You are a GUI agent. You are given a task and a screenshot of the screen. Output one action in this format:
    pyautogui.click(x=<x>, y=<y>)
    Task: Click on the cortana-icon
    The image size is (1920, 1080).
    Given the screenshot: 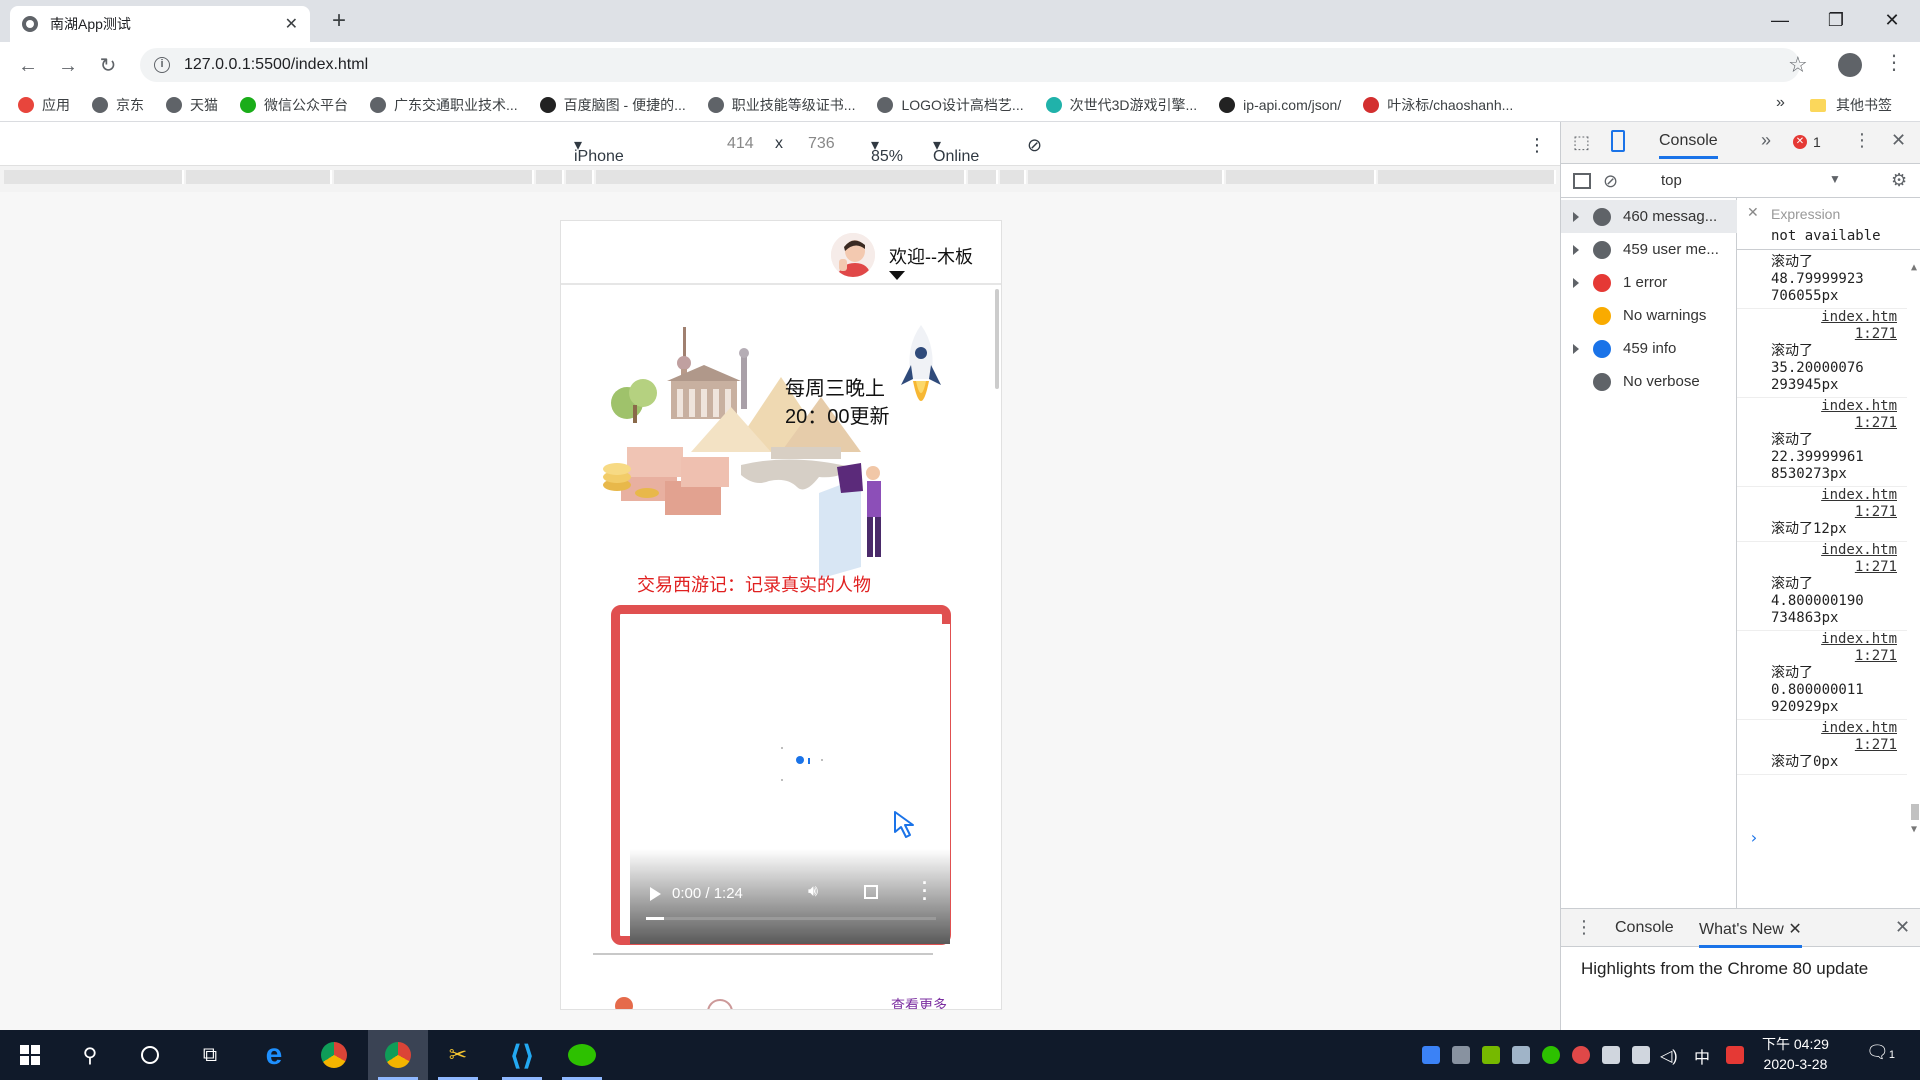 What is the action you would take?
    pyautogui.click(x=150, y=1055)
    